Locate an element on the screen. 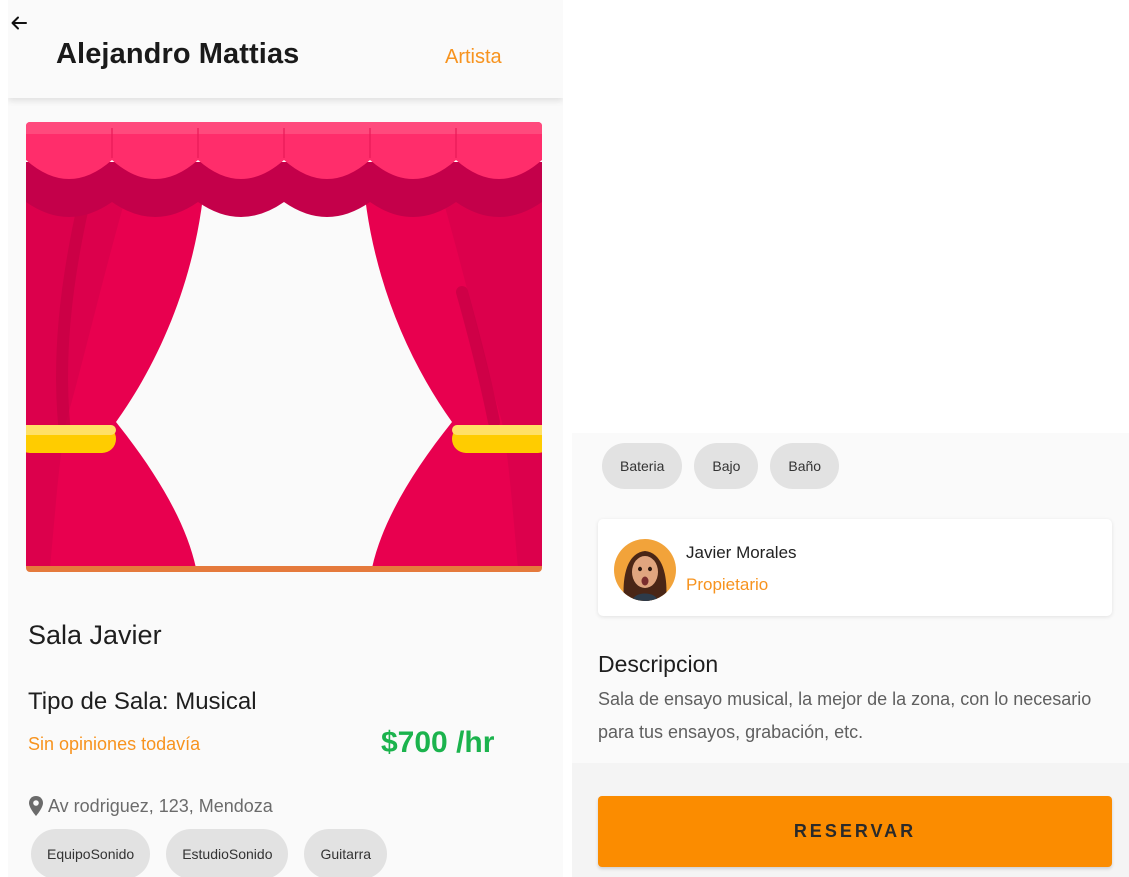 This screenshot has height=877, width=1129. owner-card: Javier Morales Propietario is located at coordinates (855, 567).